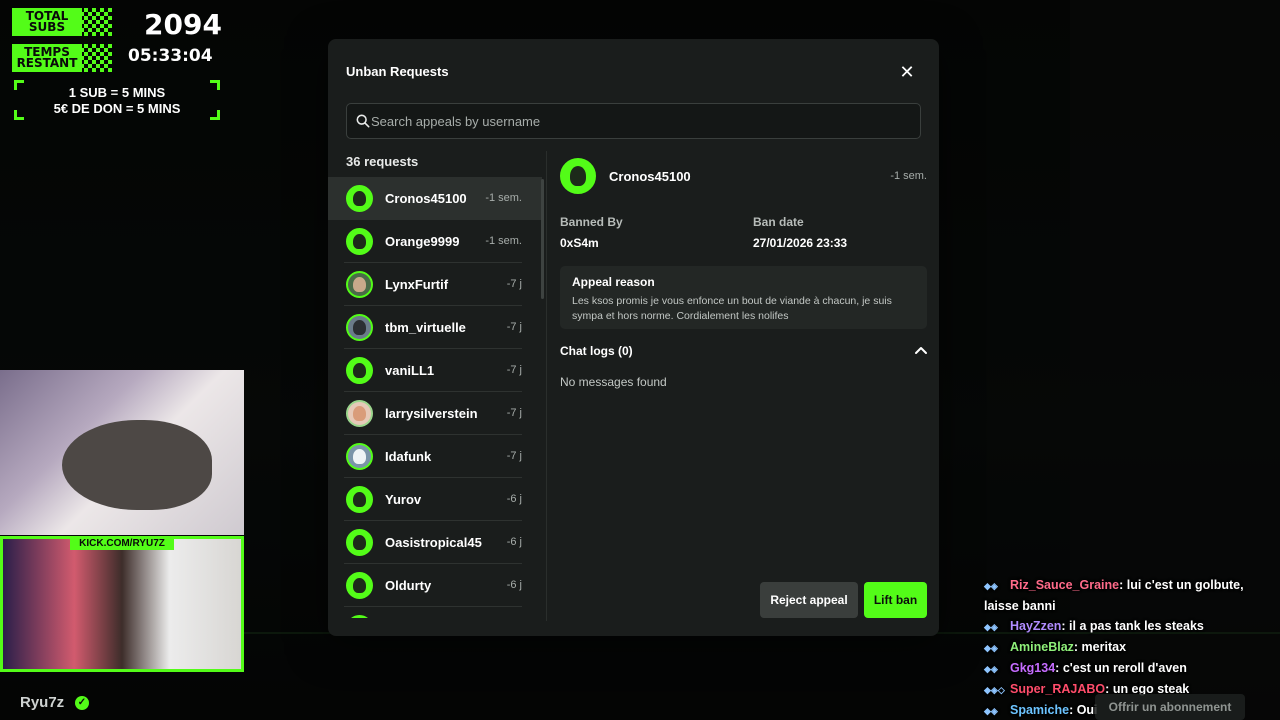 This screenshot has height=720, width=1280. Describe the element at coordinates (591, 222) in the screenshot. I see `banned-by-label: Banned By` at that location.